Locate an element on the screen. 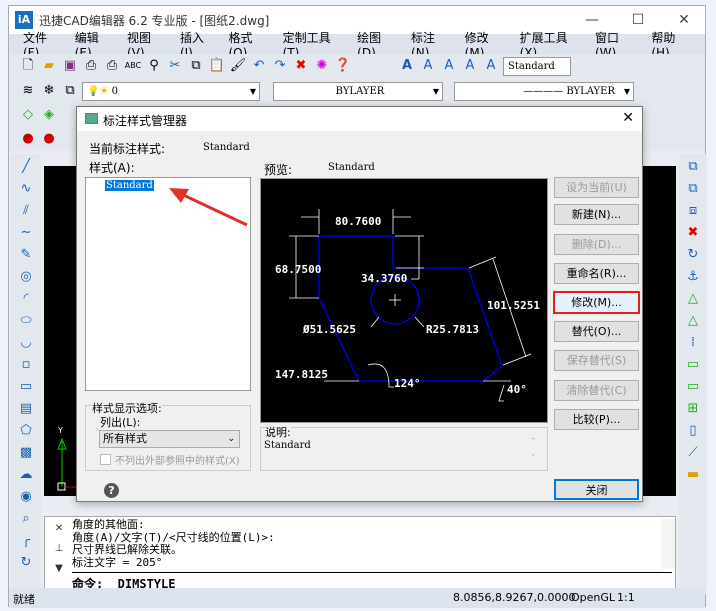 The image size is (716, 611). copy-icon: ⧉ is located at coordinates (196, 66).